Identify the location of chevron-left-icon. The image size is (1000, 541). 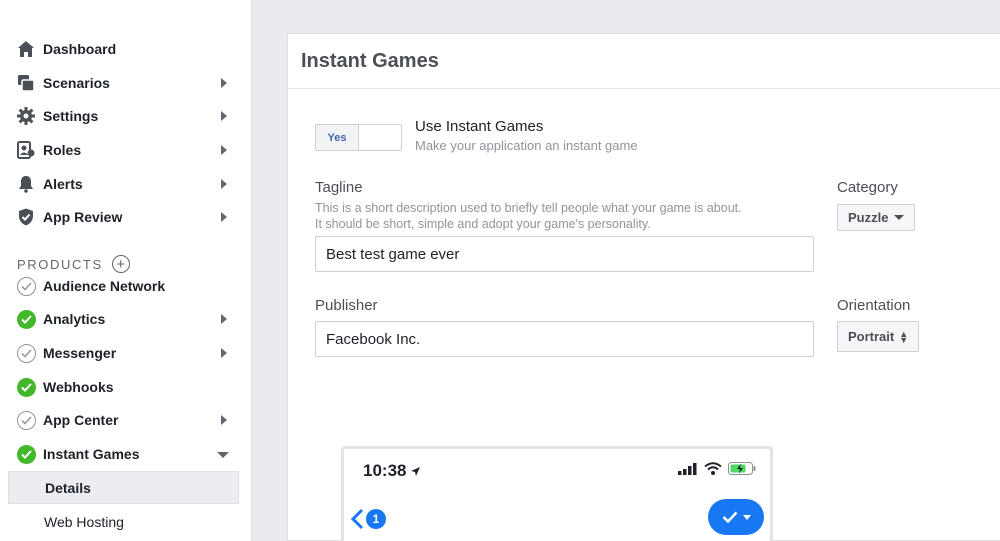
(357, 519).